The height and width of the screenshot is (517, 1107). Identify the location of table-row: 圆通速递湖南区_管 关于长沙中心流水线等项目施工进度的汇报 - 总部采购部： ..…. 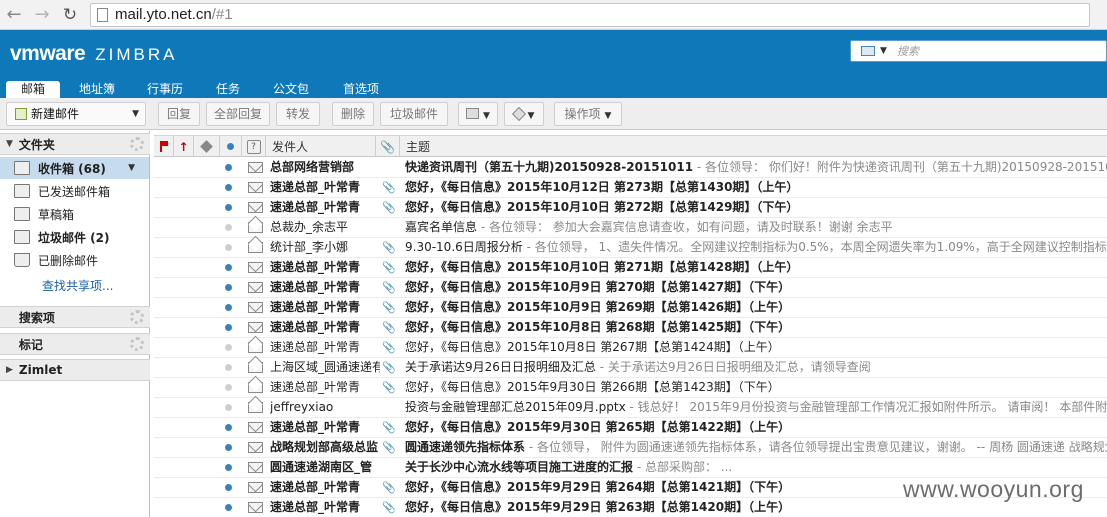
(630, 468).